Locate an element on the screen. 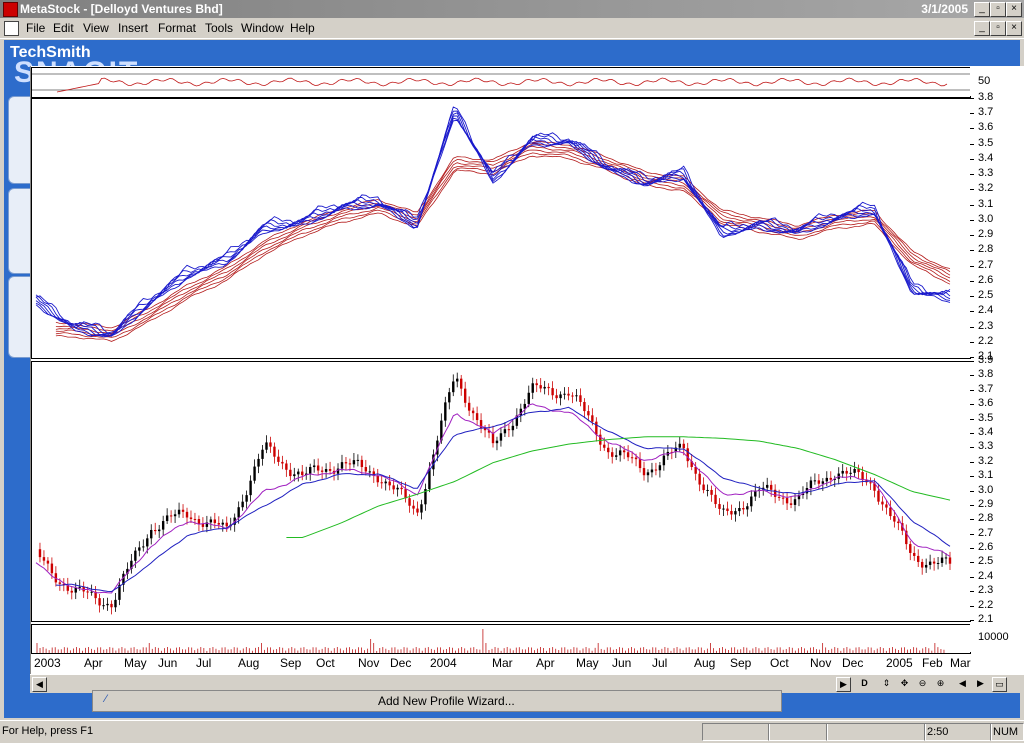  restore-button: ▫ is located at coordinates (998, 9).